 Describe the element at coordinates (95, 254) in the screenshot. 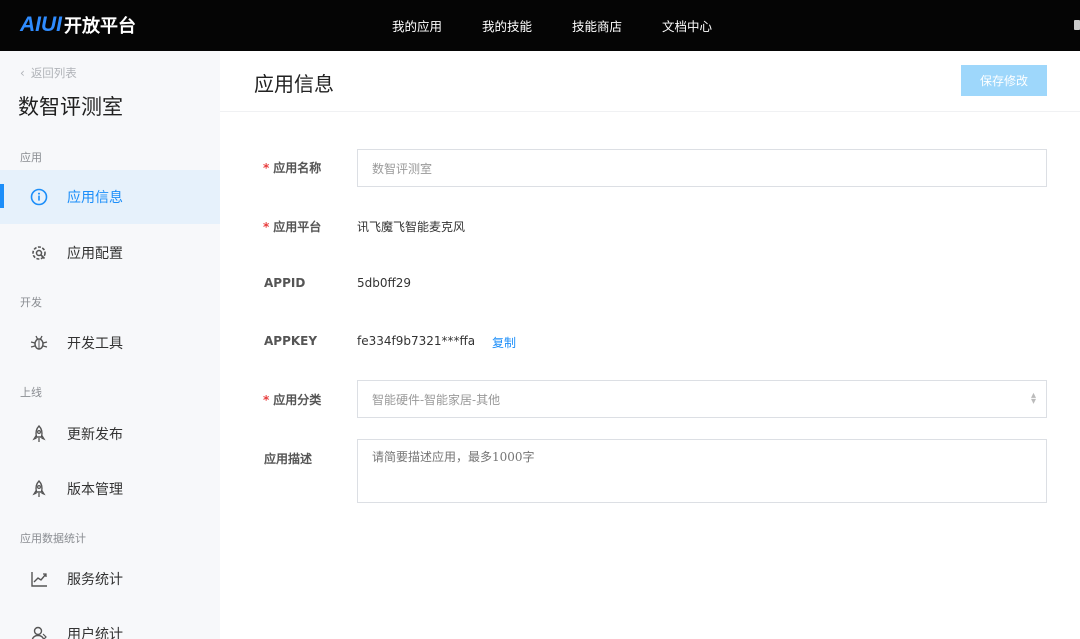

I see `sidebar-item-label: 应用配置` at that location.